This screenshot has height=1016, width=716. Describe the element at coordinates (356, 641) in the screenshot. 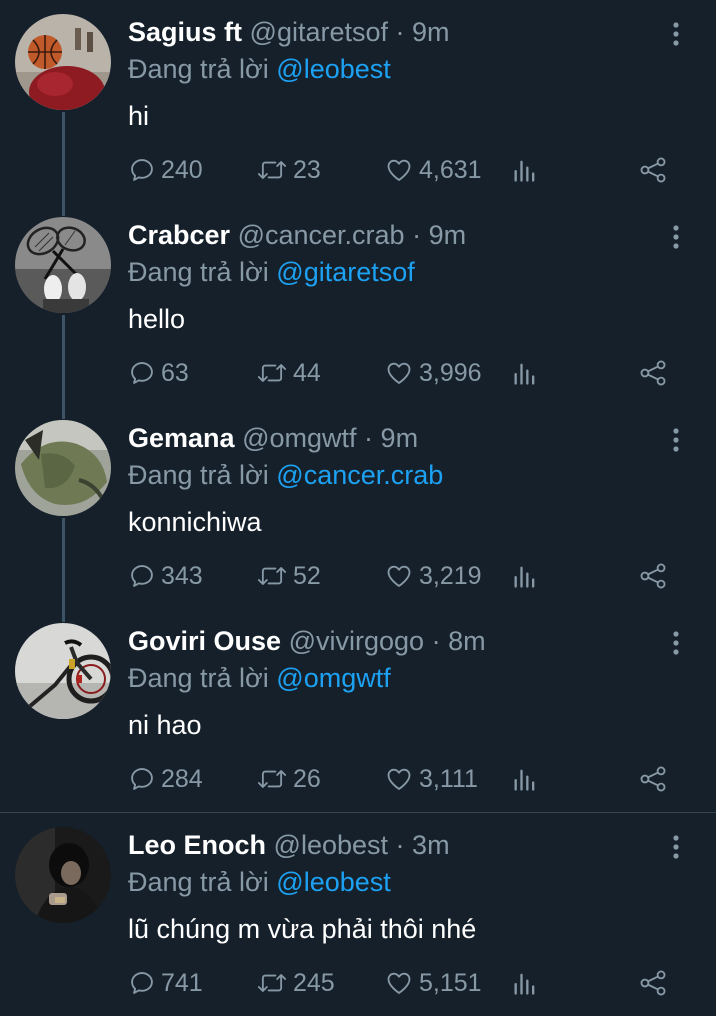

I see `user-handle: @vivirgogo` at that location.